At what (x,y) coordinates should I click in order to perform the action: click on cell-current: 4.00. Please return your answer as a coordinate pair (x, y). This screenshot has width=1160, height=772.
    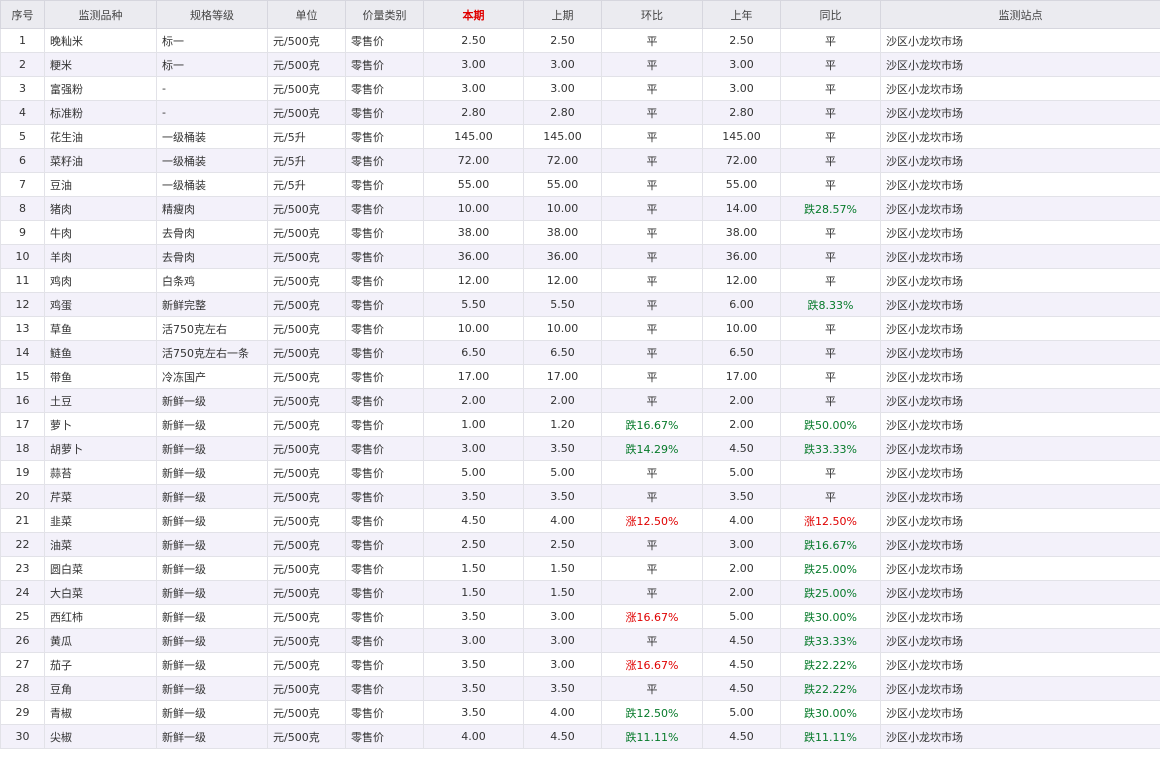
    Looking at the image, I should click on (473, 736).